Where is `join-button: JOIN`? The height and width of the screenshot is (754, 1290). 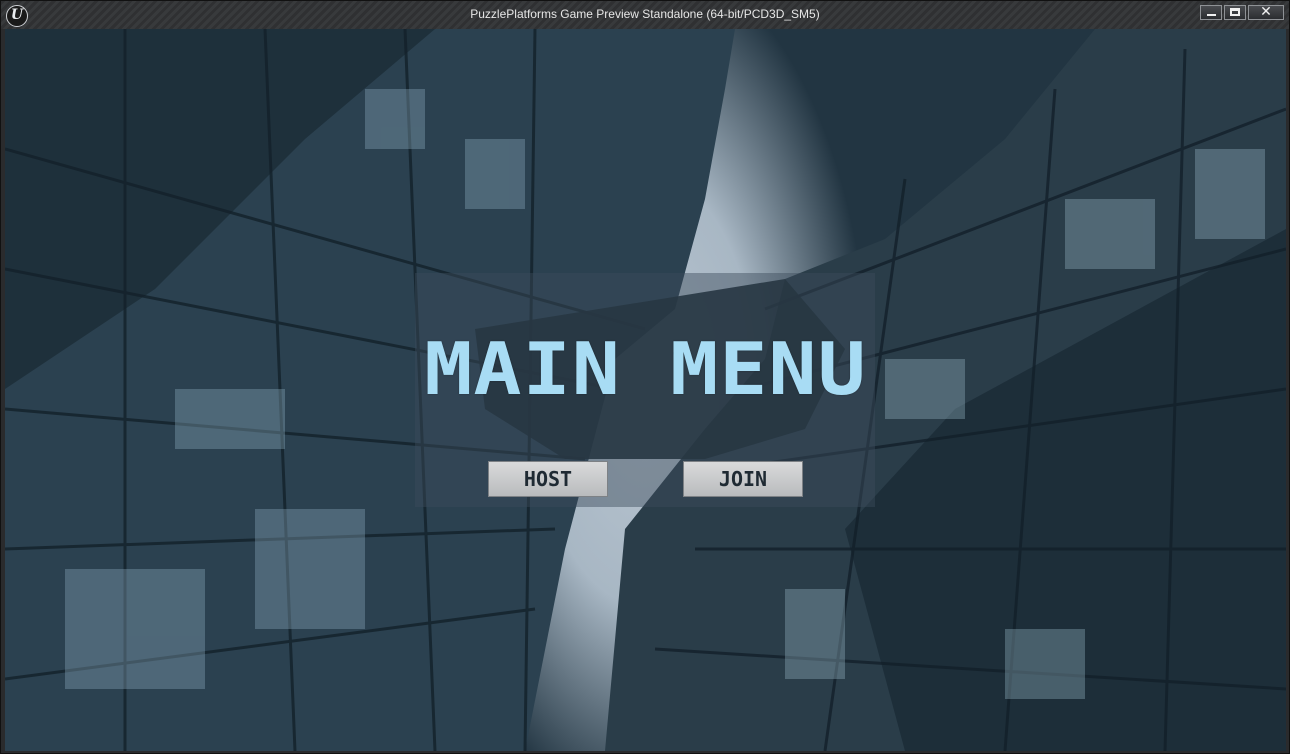 join-button: JOIN is located at coordinates (743, 479).